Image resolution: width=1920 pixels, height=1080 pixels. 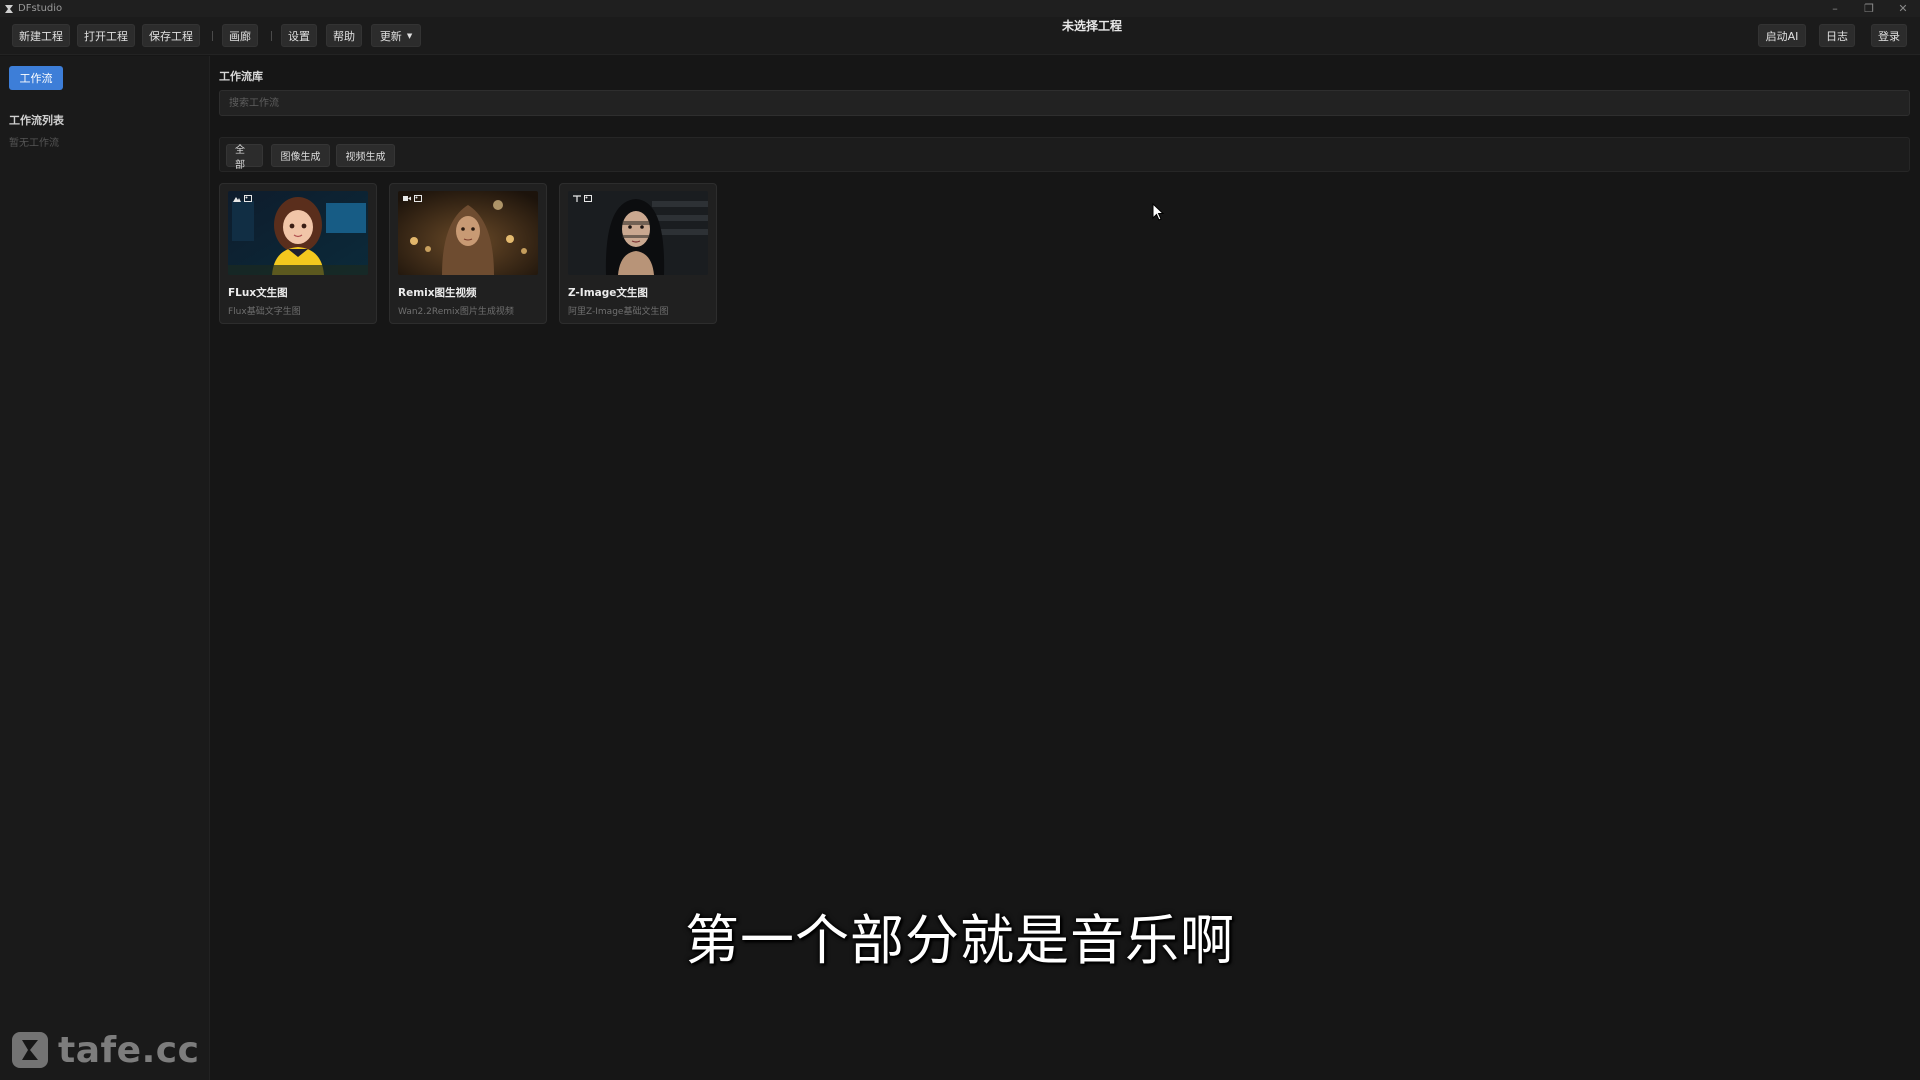 What do you see at coordinates (960, 940) in the screenshot?
I see `video-subtitle: 第一个部分就是音乐啊` at bounding box center [960, 940].